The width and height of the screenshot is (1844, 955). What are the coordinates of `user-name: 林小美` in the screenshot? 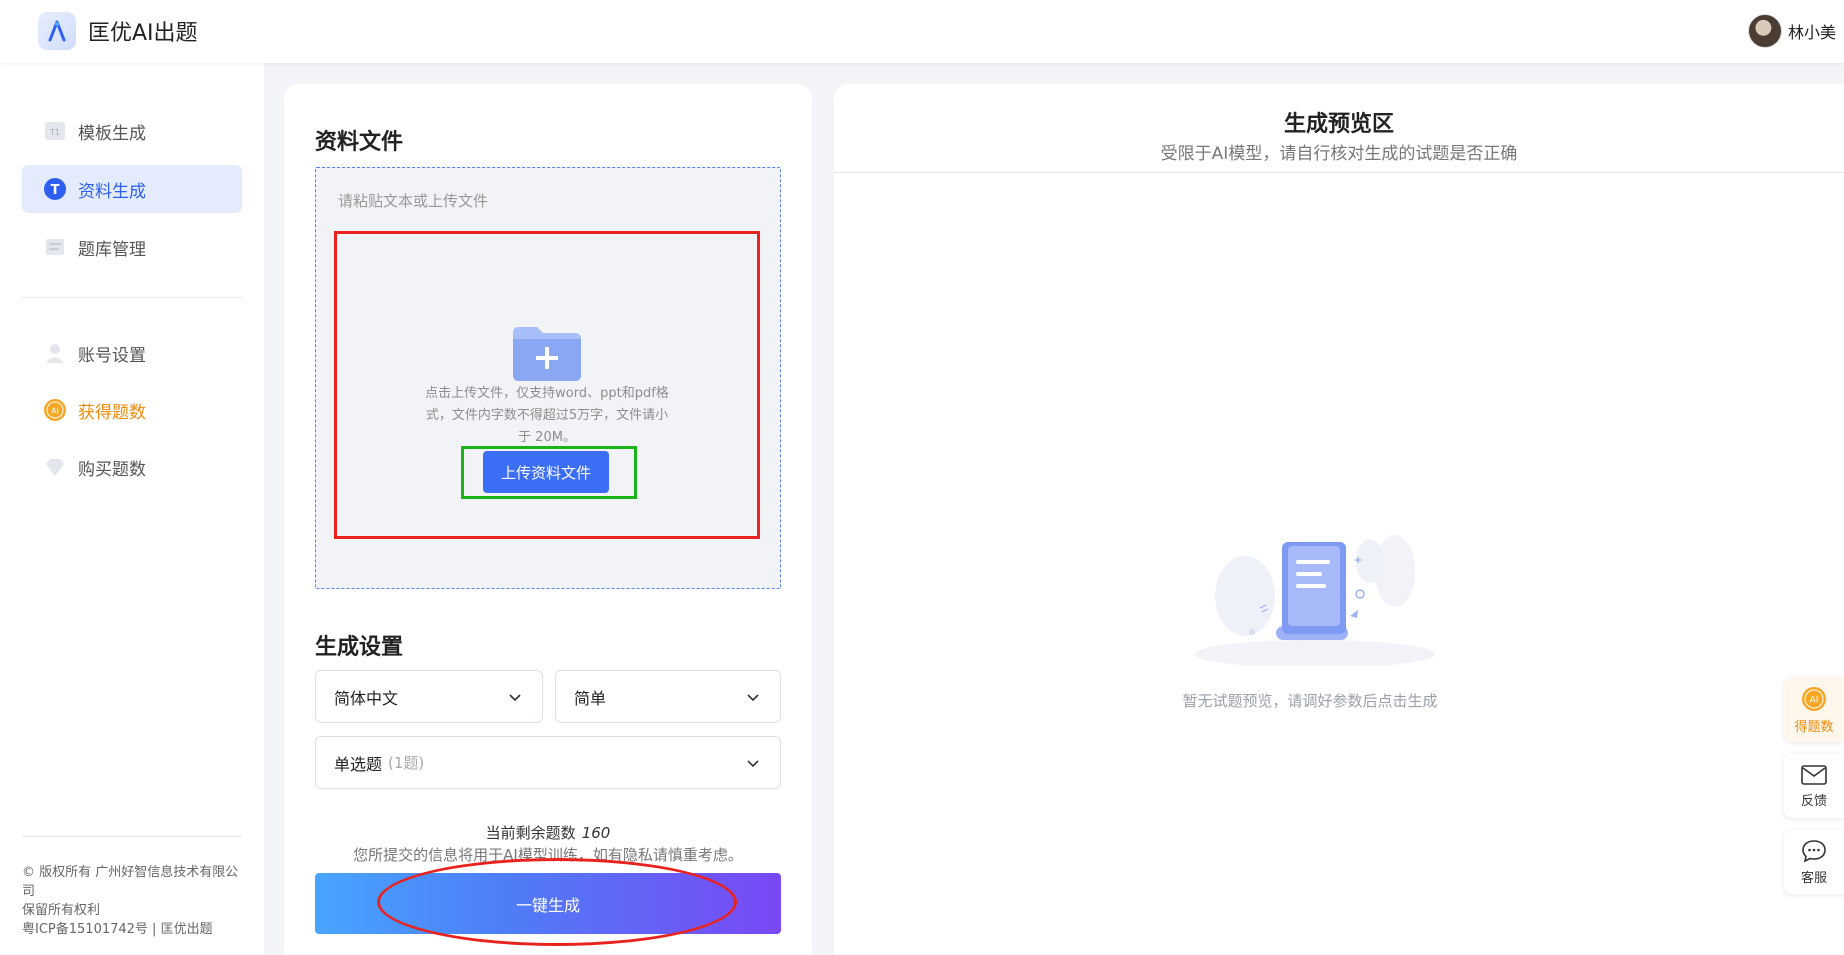 It's located at (1811, 32).